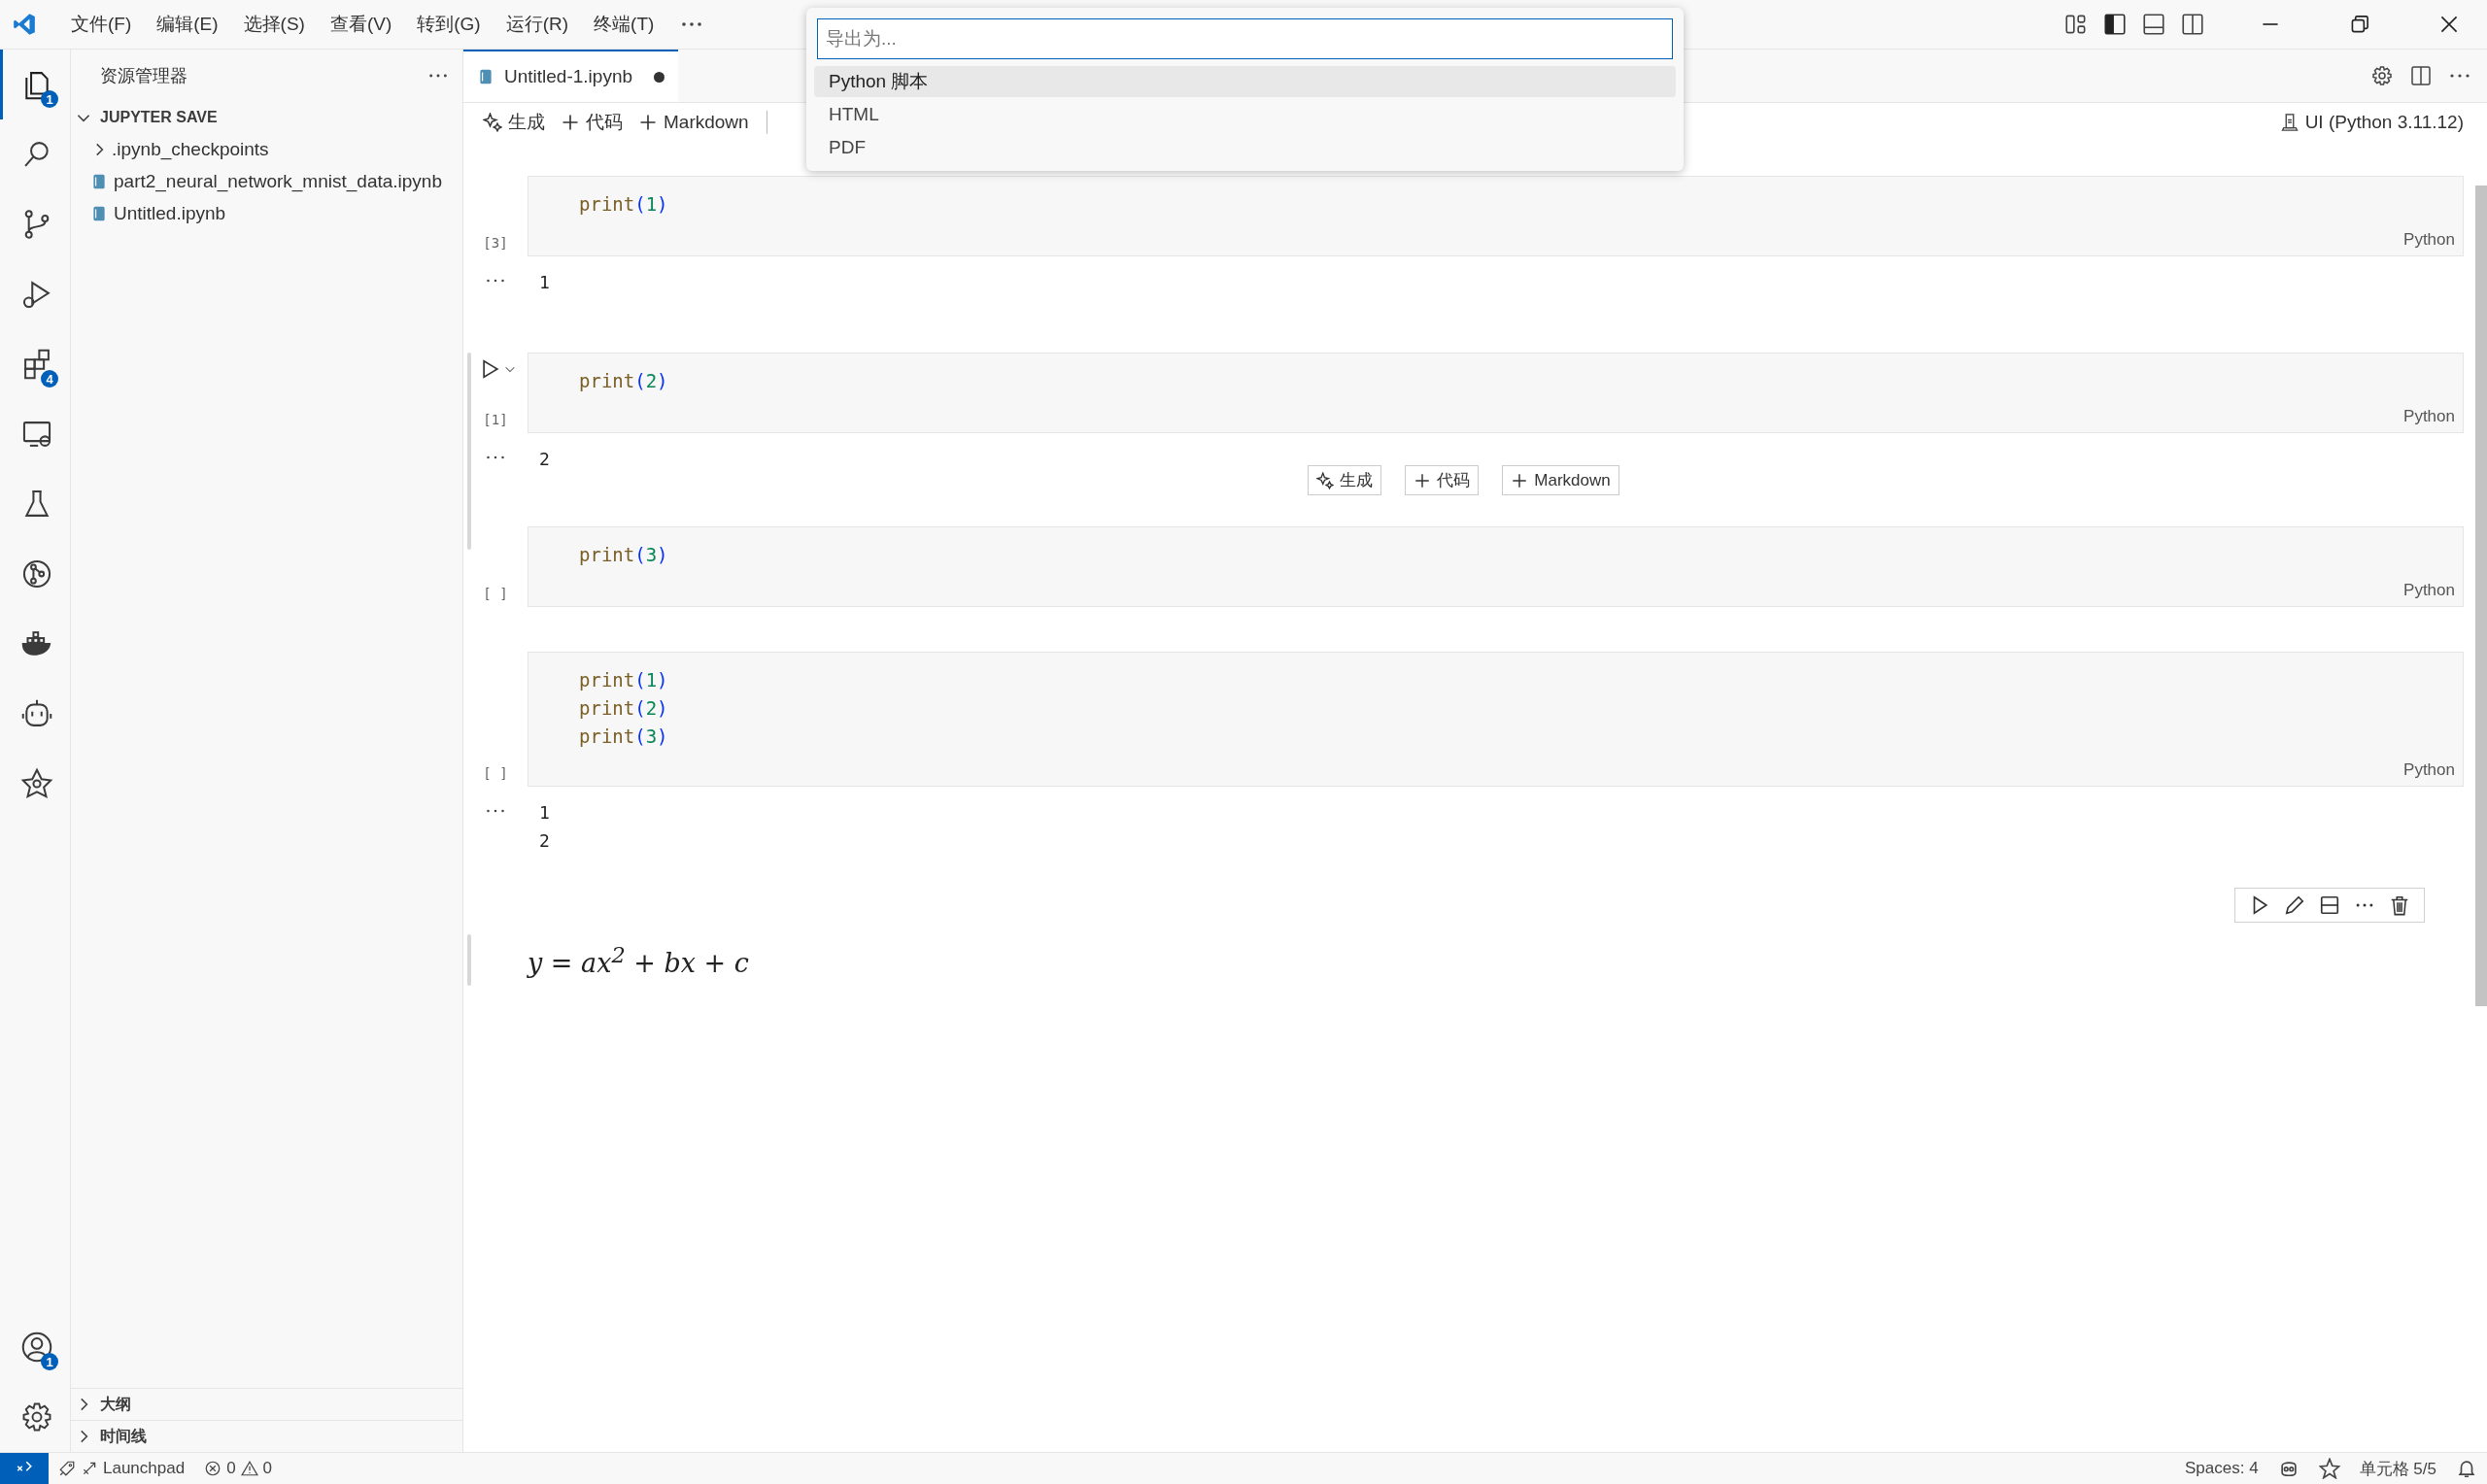  I want to click on menu-item: 编辑(E), so click(187, 24).